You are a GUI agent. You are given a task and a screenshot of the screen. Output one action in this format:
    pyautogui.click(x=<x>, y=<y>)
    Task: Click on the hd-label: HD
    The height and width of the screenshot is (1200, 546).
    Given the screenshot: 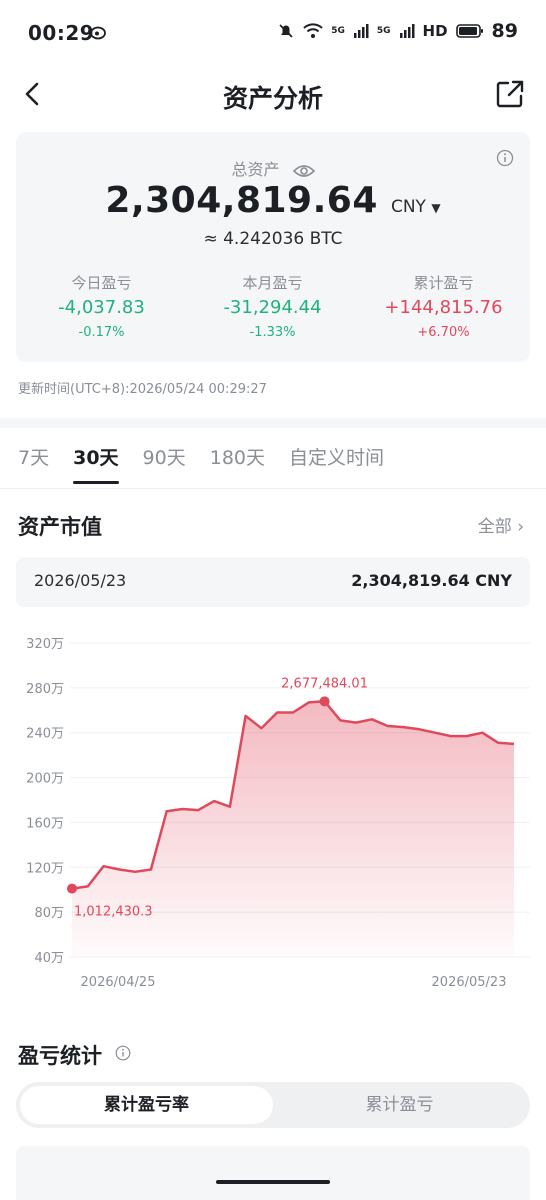 What is the action you would take?
    pyautogui.click(x=435, y=31)
    